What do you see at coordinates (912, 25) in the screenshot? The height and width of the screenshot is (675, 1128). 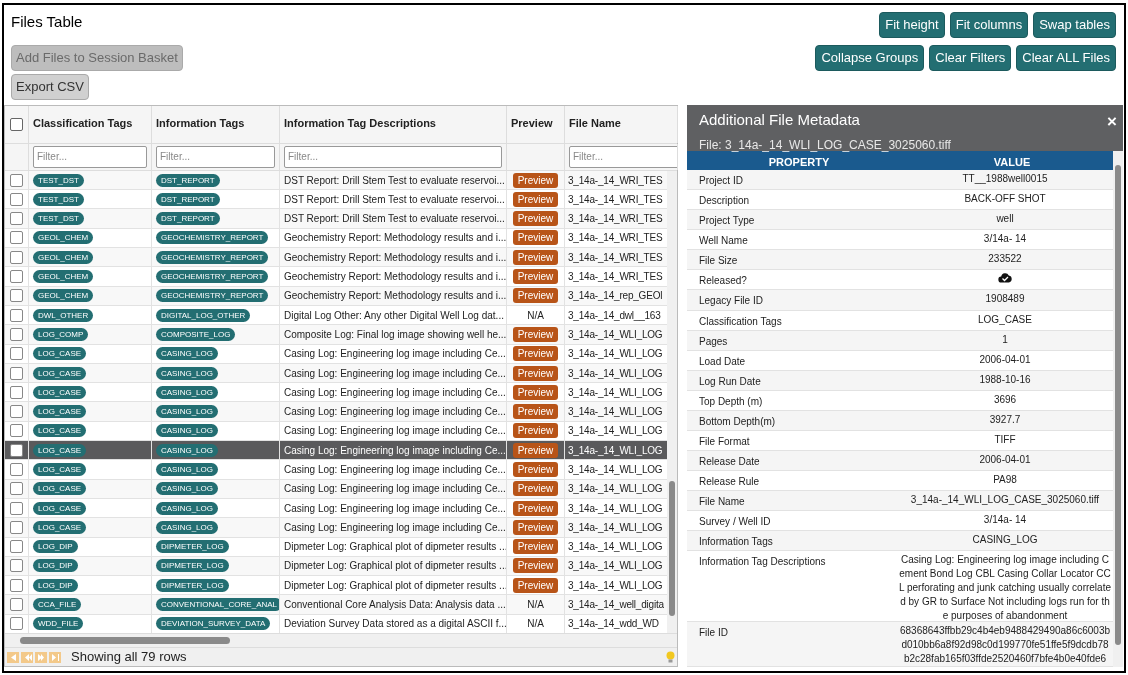 I see `toolbar-button: Fit height` at bounding box center [912, 25].